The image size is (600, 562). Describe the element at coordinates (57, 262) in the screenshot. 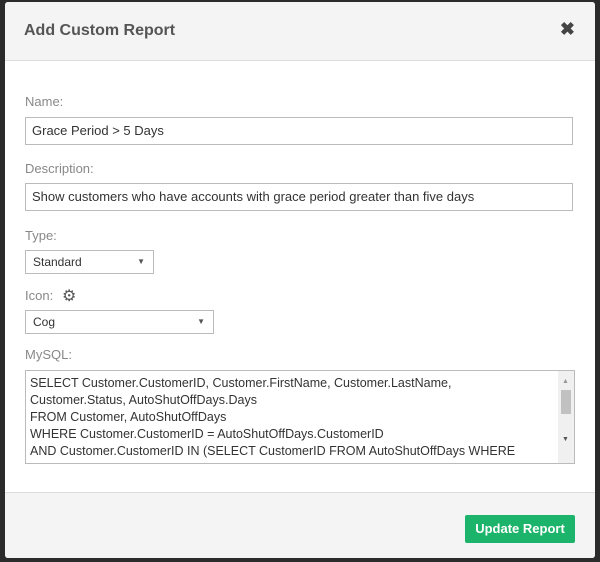

I see `type-select-value: Standard` at that location.